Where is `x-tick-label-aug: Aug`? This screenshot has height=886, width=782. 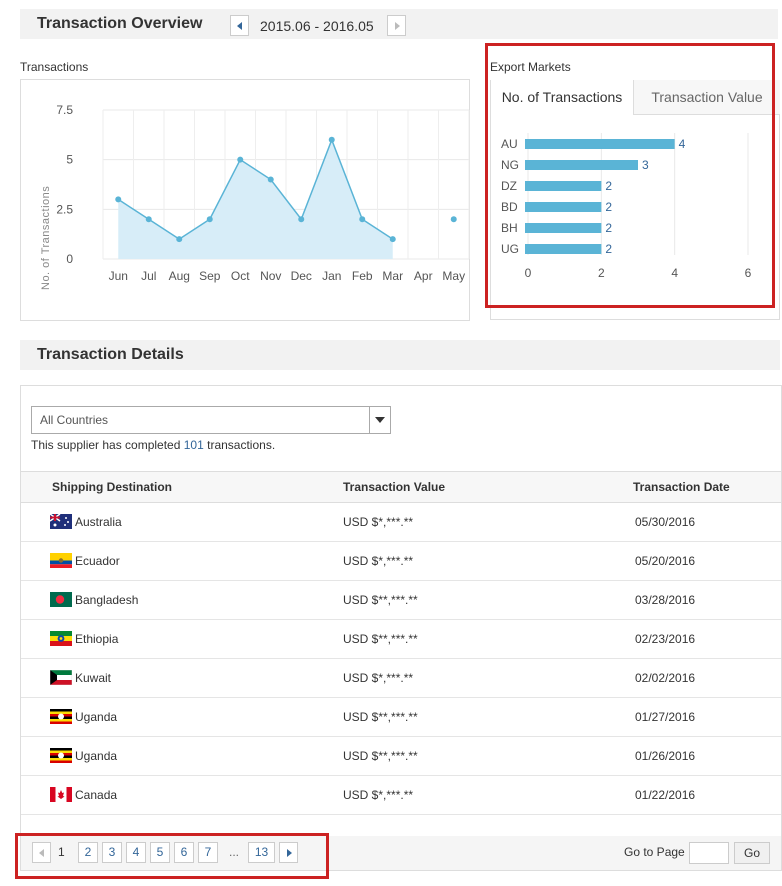
x-tick-label-aug: Aug is located at coordinates (179, 276).